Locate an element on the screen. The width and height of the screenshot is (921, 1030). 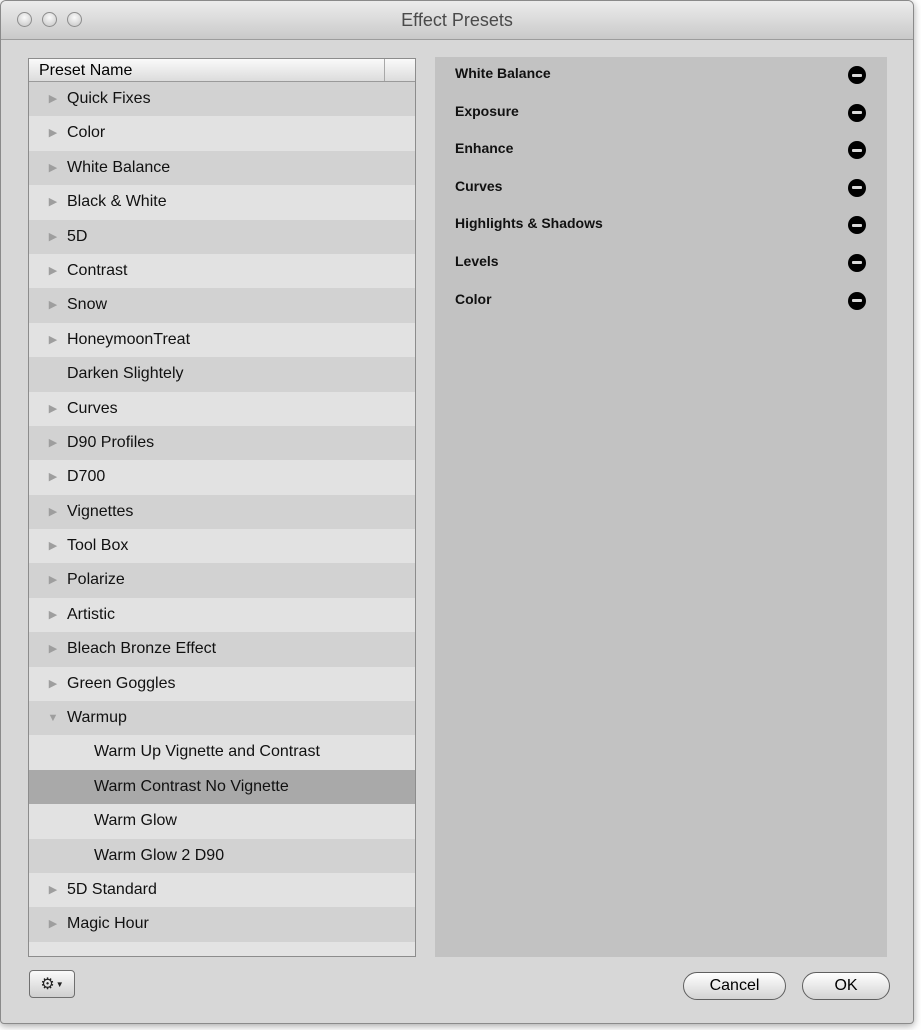
adjustment-label: Color is located at coordinates (473, 298).